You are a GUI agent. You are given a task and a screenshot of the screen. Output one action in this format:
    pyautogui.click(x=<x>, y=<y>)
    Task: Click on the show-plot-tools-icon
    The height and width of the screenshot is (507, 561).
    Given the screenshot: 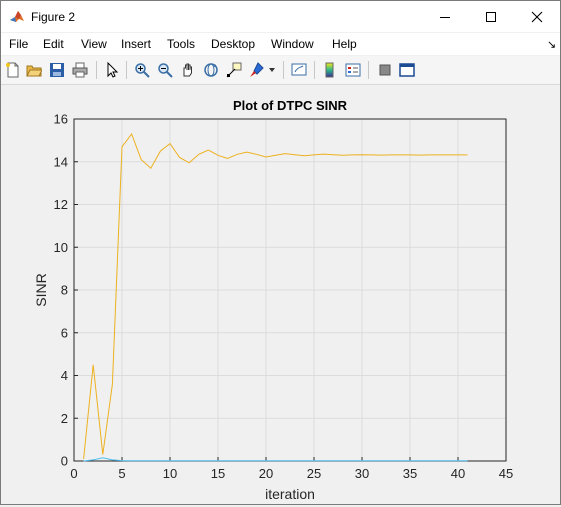 What is the action you would take?
    pyautogui.click(x=407, y=70)
    